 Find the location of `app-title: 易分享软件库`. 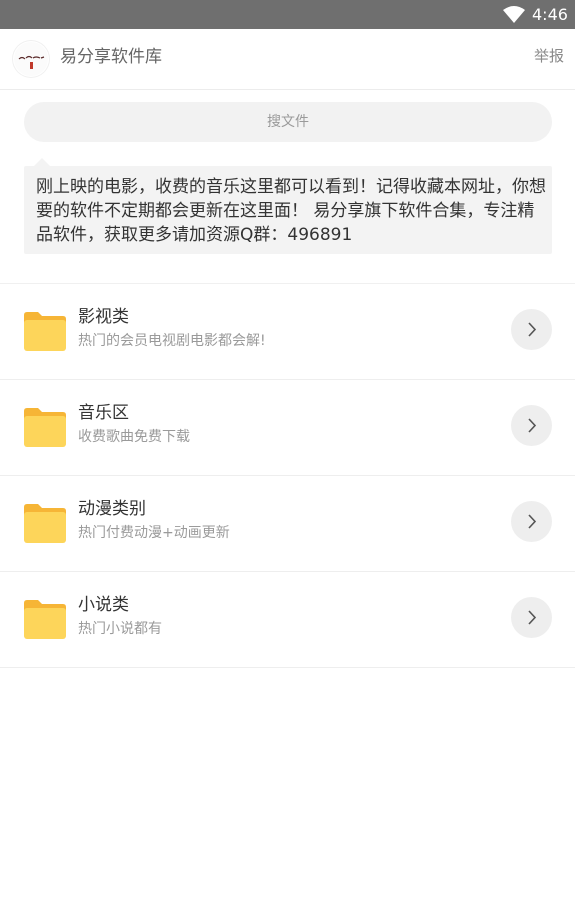

app-title: 易分享软件库 is located at coordinates (111, 57).